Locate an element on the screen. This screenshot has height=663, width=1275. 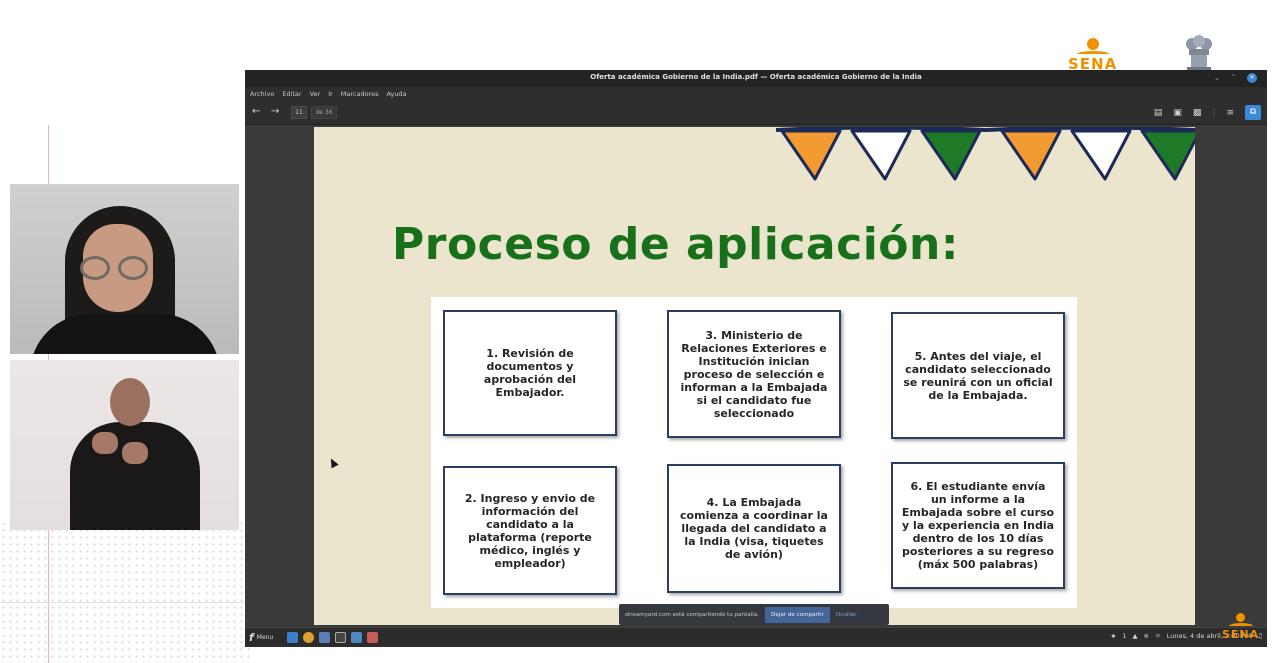
taskbar-menu-label: Menu is located at coordinates (265, 637).